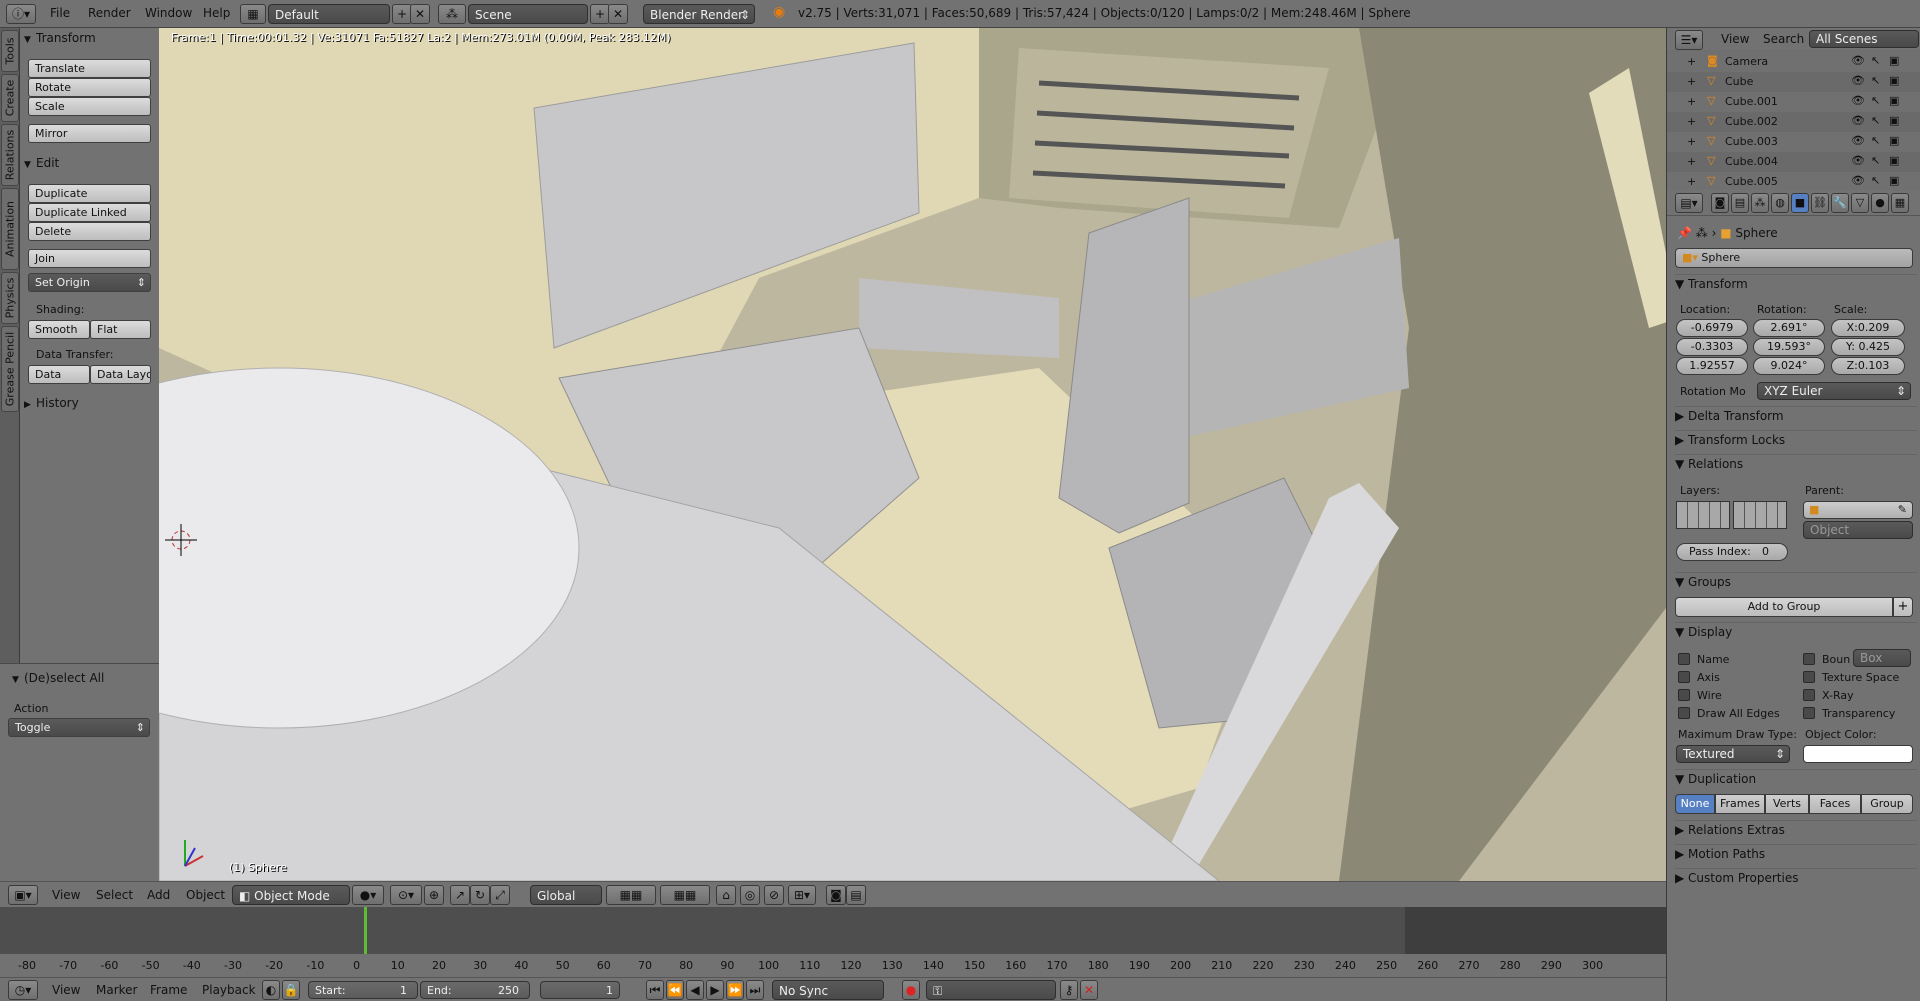  What do you see at coordinates (452, 14) in the screenshot?
I see `scene-icon: ⁂` at bounding box center [452, 14].